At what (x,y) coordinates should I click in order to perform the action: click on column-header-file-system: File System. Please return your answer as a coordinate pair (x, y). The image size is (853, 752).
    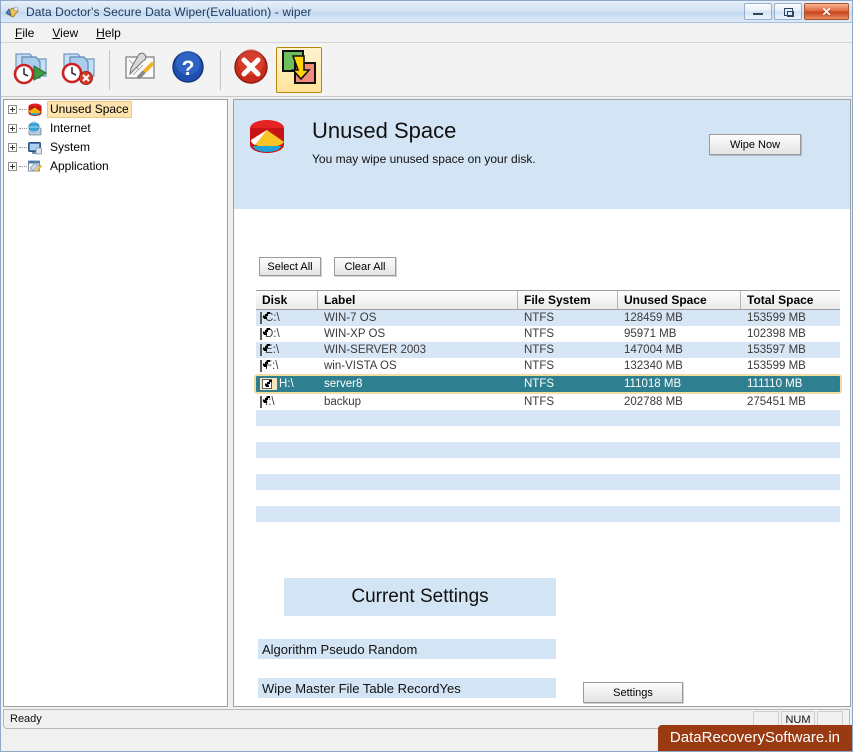
    Looking at the image, I should click on (568, 300).